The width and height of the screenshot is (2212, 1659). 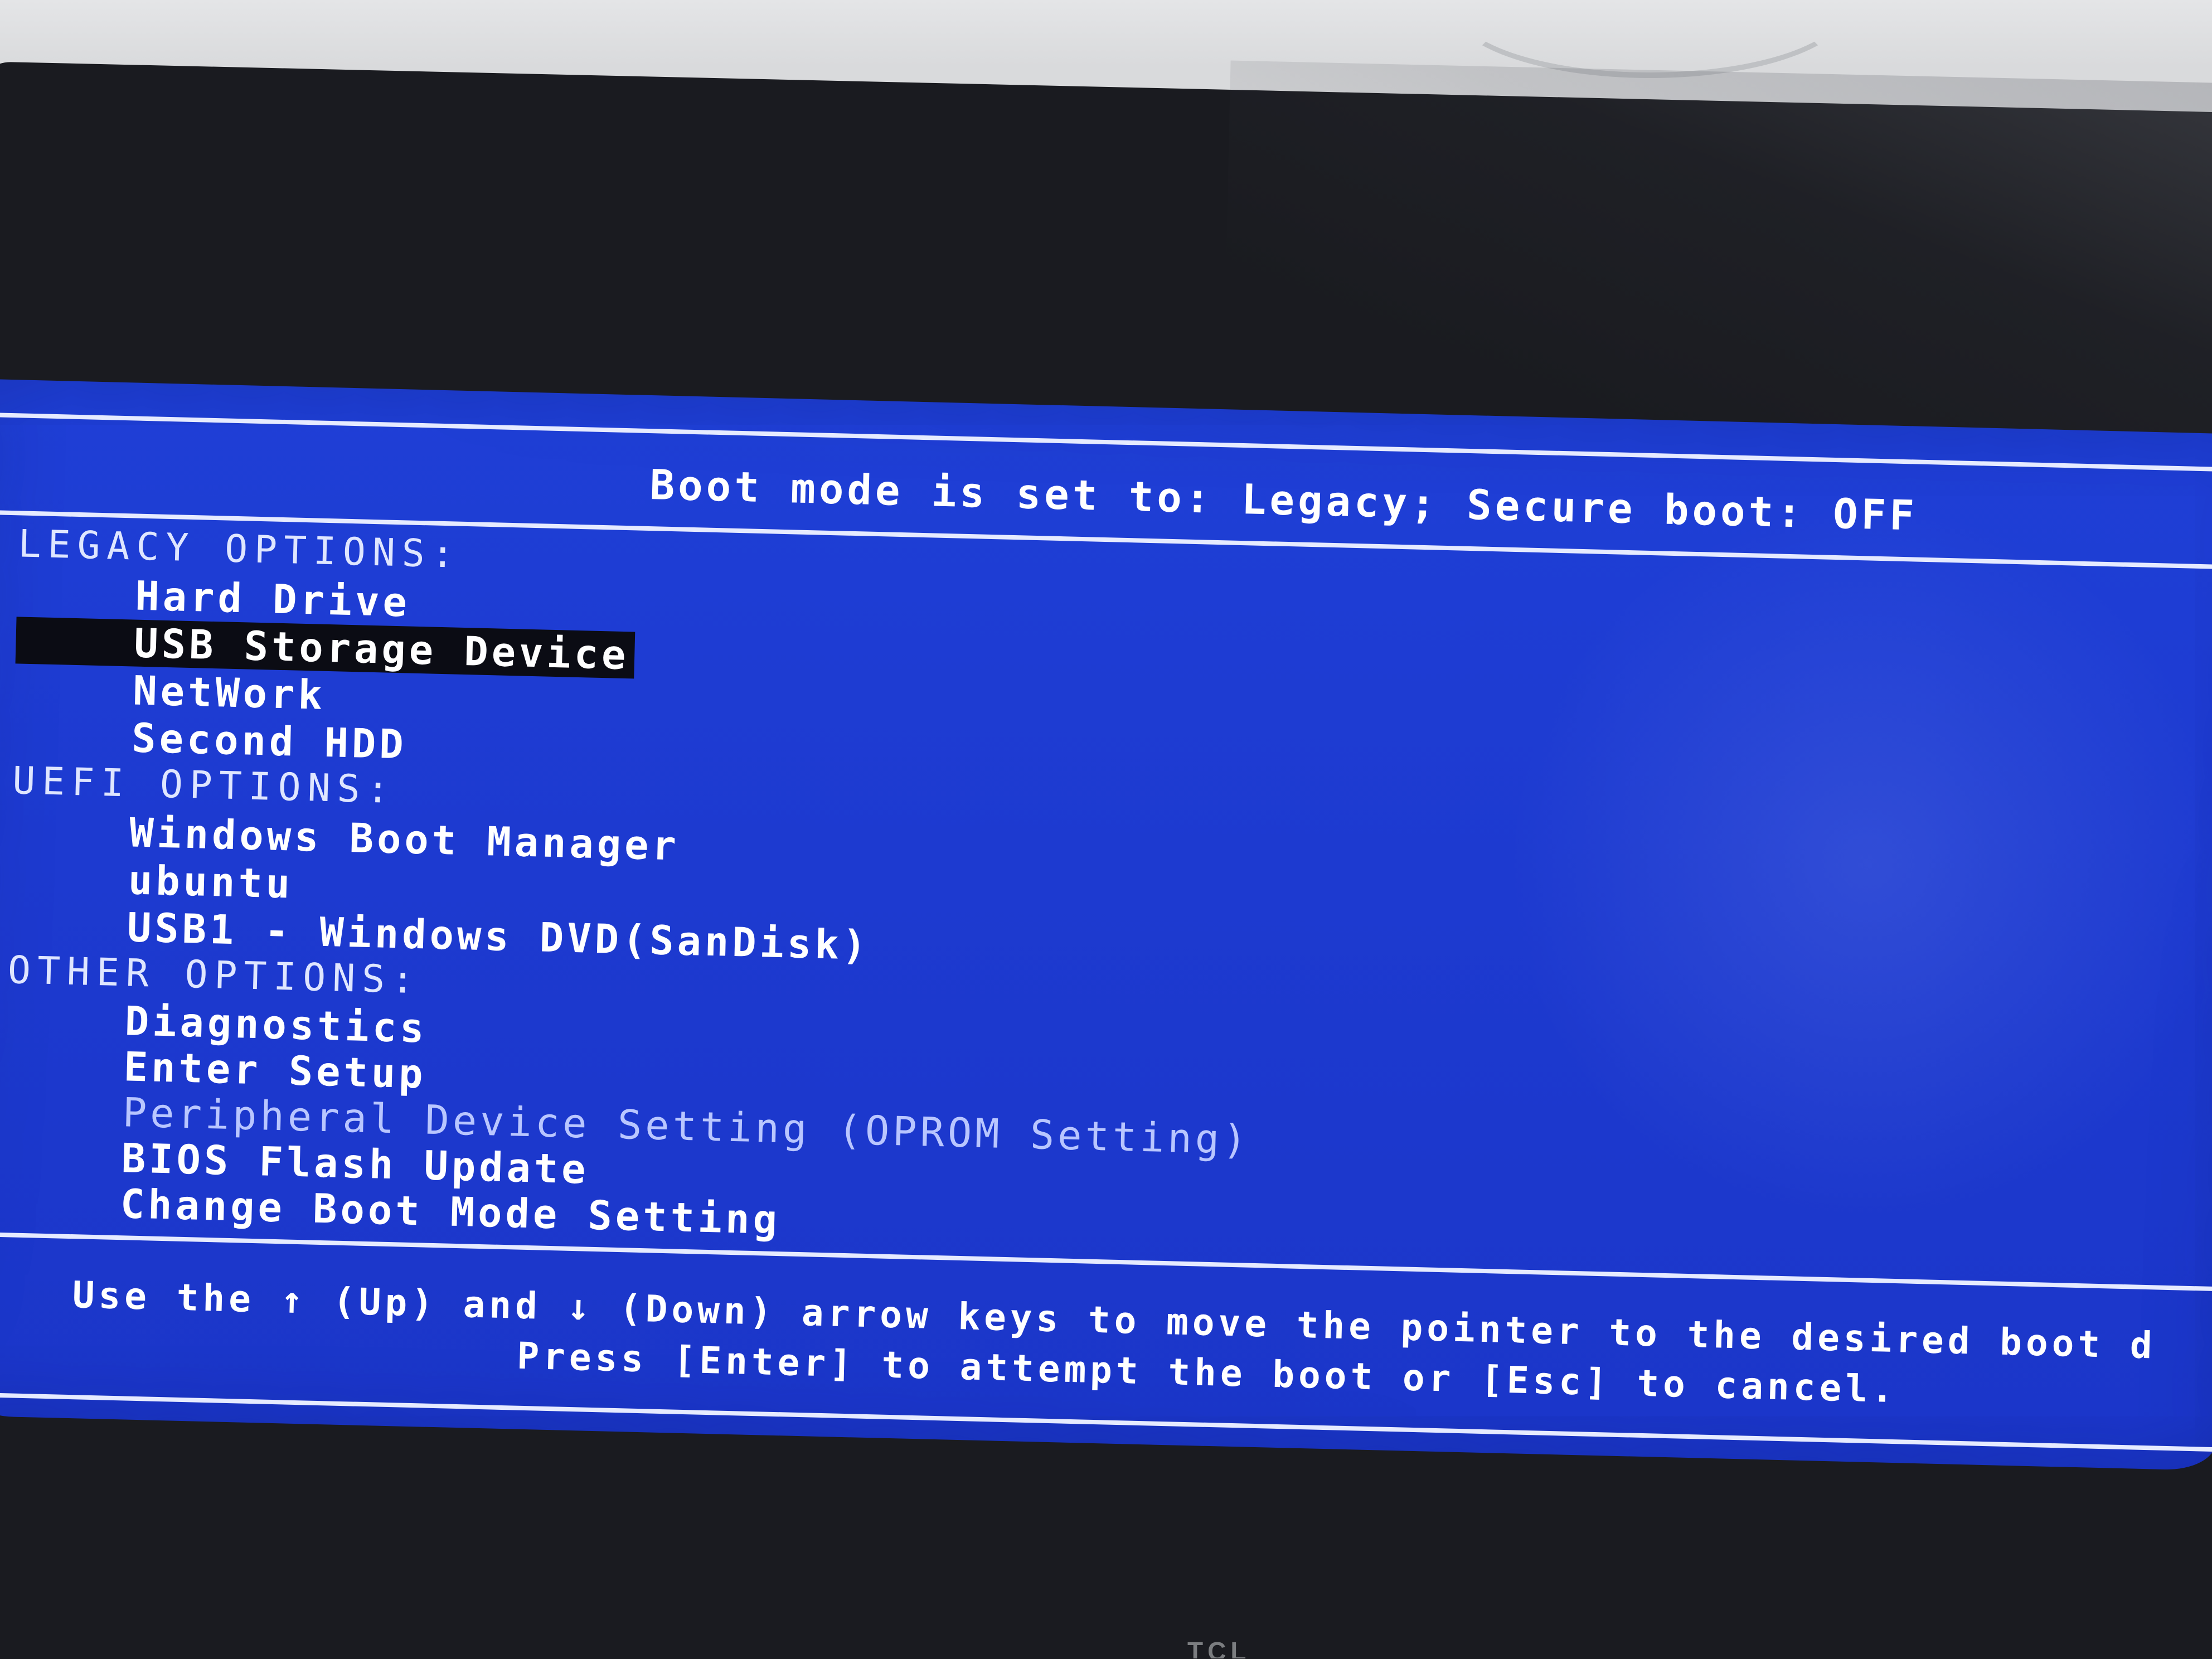 I want to click on bezel-reflection, so click(x=1717, y=253).